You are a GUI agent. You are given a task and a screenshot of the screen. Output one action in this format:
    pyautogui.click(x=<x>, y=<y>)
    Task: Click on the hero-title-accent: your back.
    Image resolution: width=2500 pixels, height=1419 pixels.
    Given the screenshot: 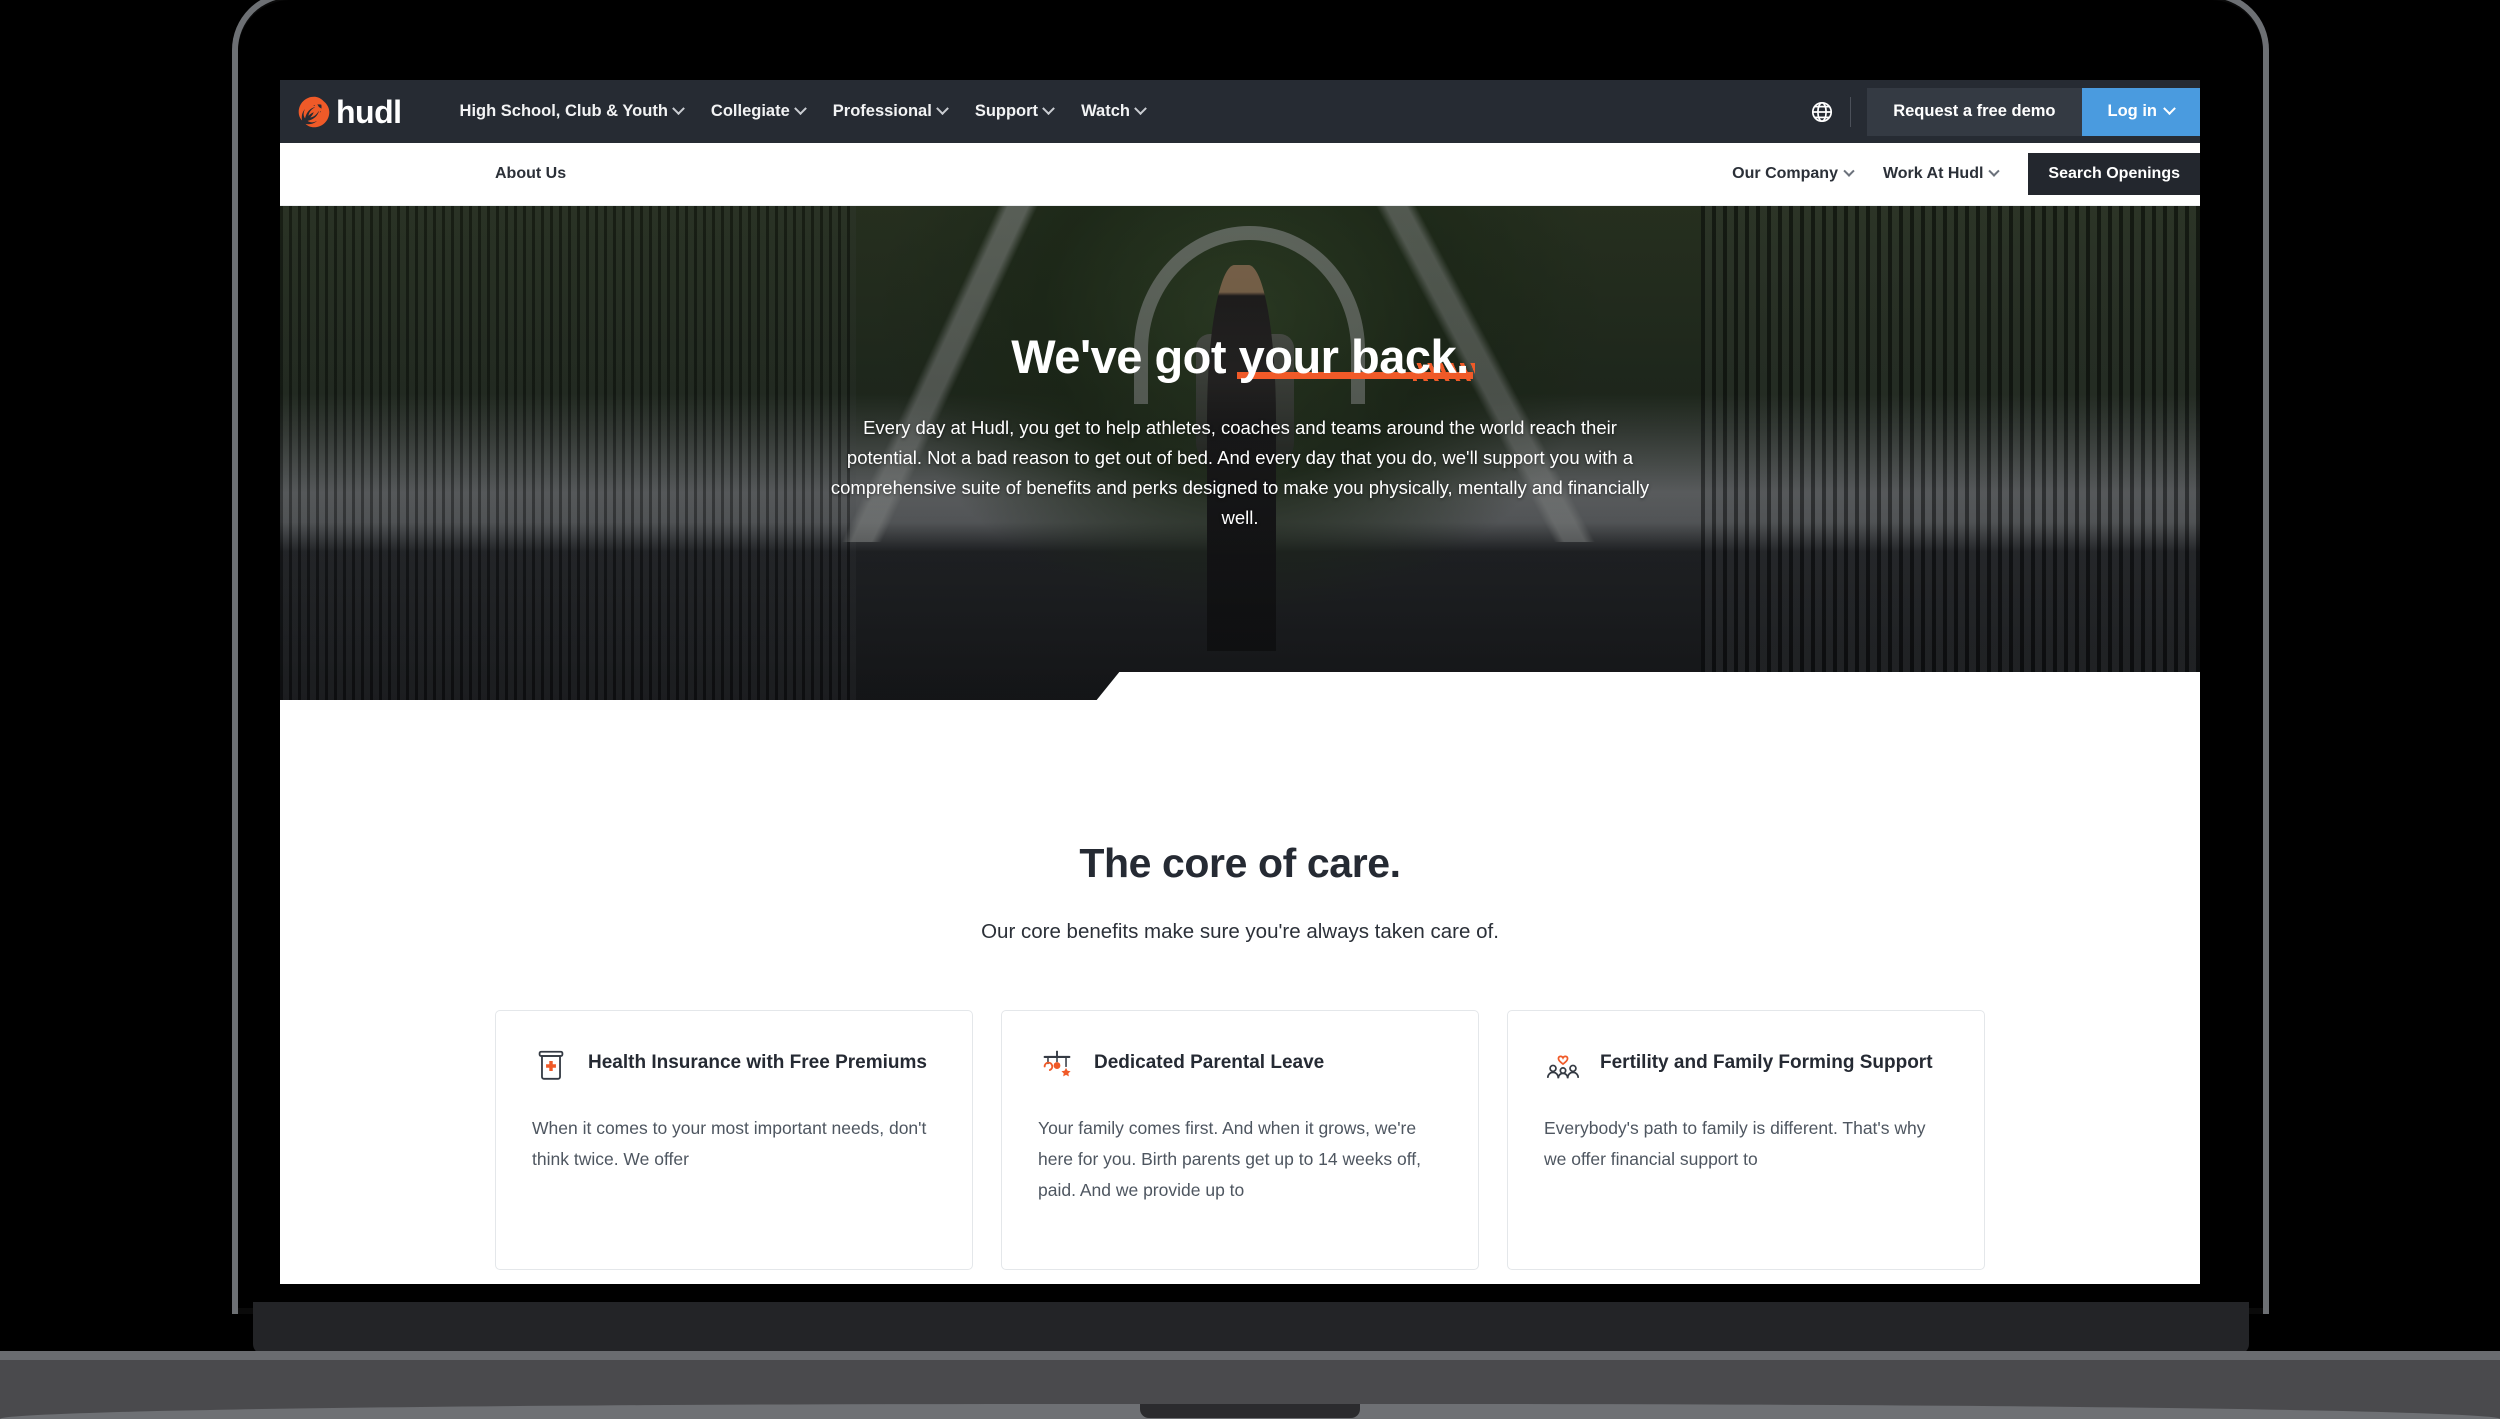 What is the action you would take?
    pyautogui.click(x=1354, y=356)
    